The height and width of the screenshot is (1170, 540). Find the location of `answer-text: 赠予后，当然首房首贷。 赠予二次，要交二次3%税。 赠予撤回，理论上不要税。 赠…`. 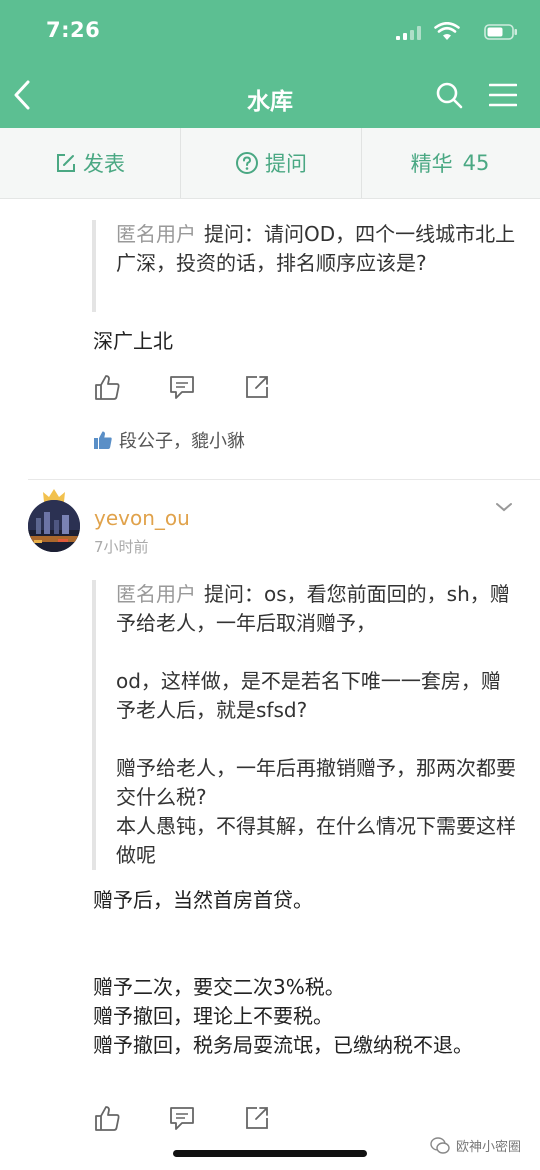

answer-text: 赠予后，当然首房首贷。 赠予二次，要交二次3%税。 赠予撤回，理论上不要税。 赠… is located at coordinates (283, 972).